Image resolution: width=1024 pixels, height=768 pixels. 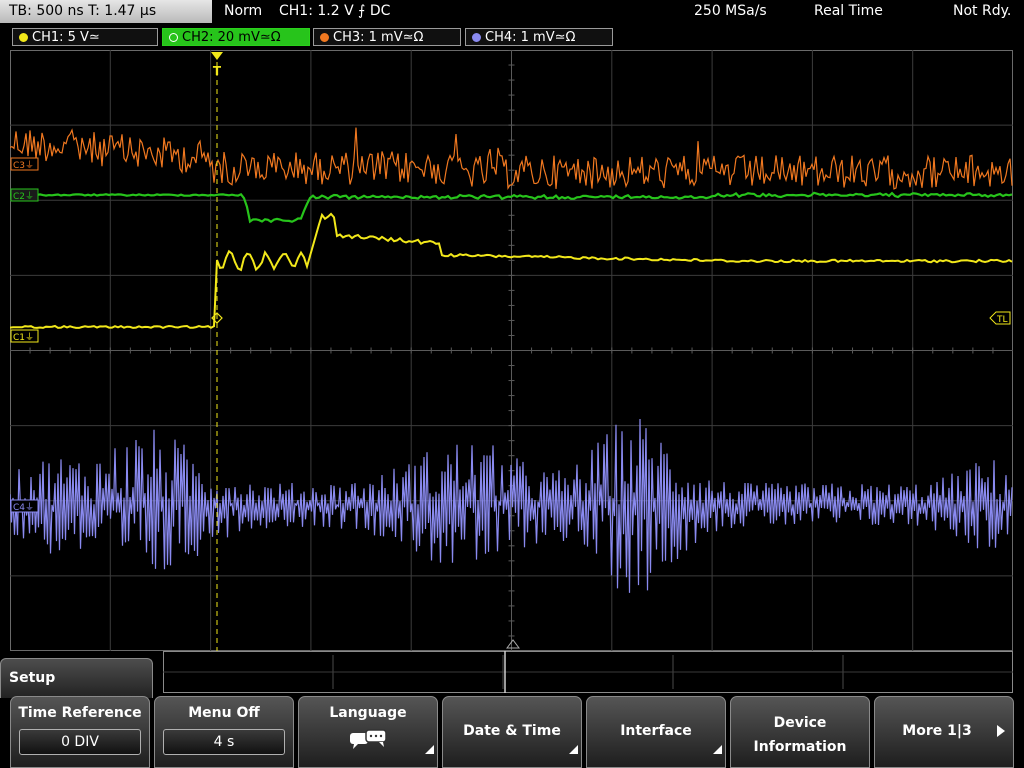 I want to click on setup-menu-tab: Setup, so click(x=76, y=678).